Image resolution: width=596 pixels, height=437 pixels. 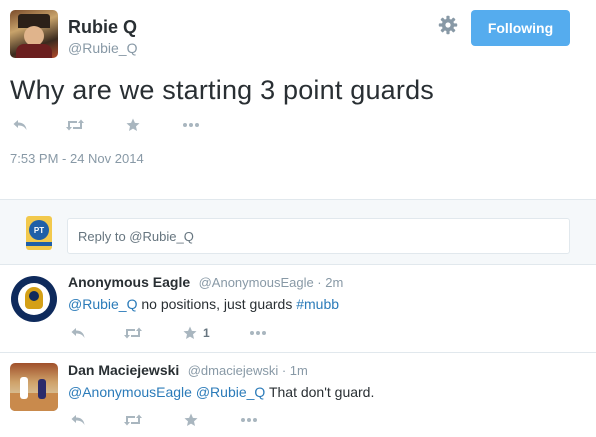 I want to click on avatar-body, so click(x=34, y=51).